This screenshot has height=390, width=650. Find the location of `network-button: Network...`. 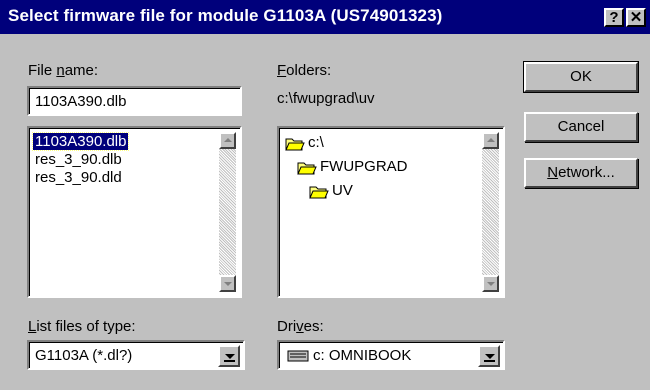

network-button: Network... is located at coordinates (581, 173).